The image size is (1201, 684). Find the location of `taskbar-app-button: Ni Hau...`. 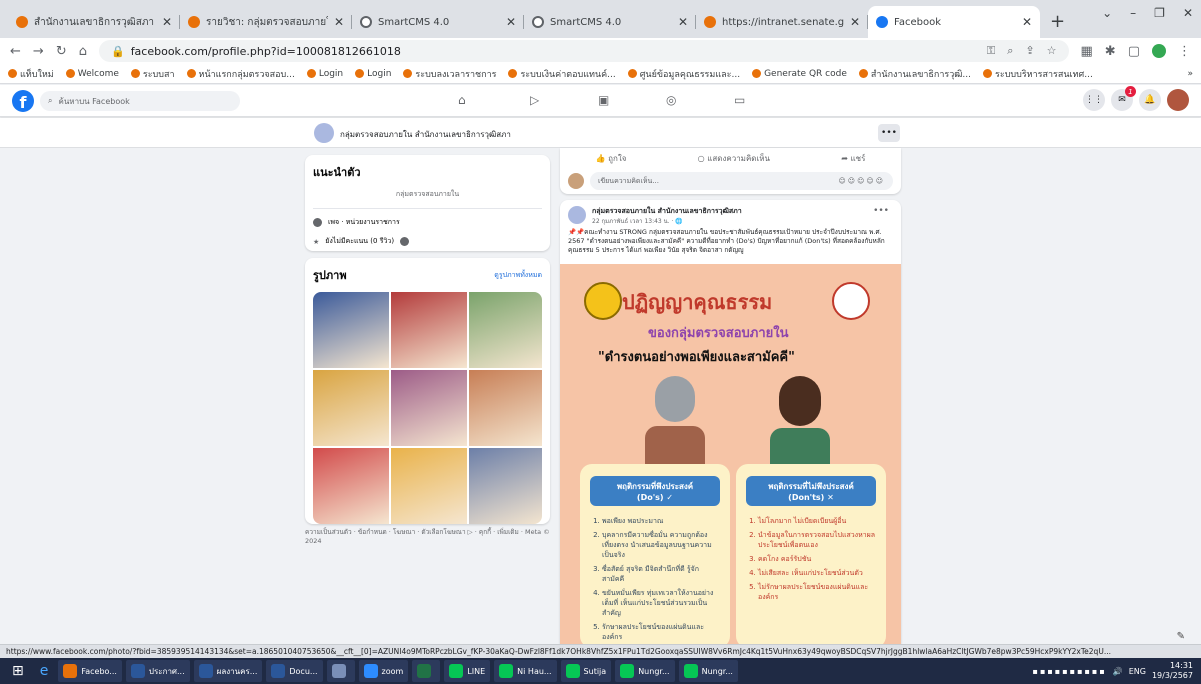

taskbar-app-button: Ni Hau... is located at coordinates (525, 671).